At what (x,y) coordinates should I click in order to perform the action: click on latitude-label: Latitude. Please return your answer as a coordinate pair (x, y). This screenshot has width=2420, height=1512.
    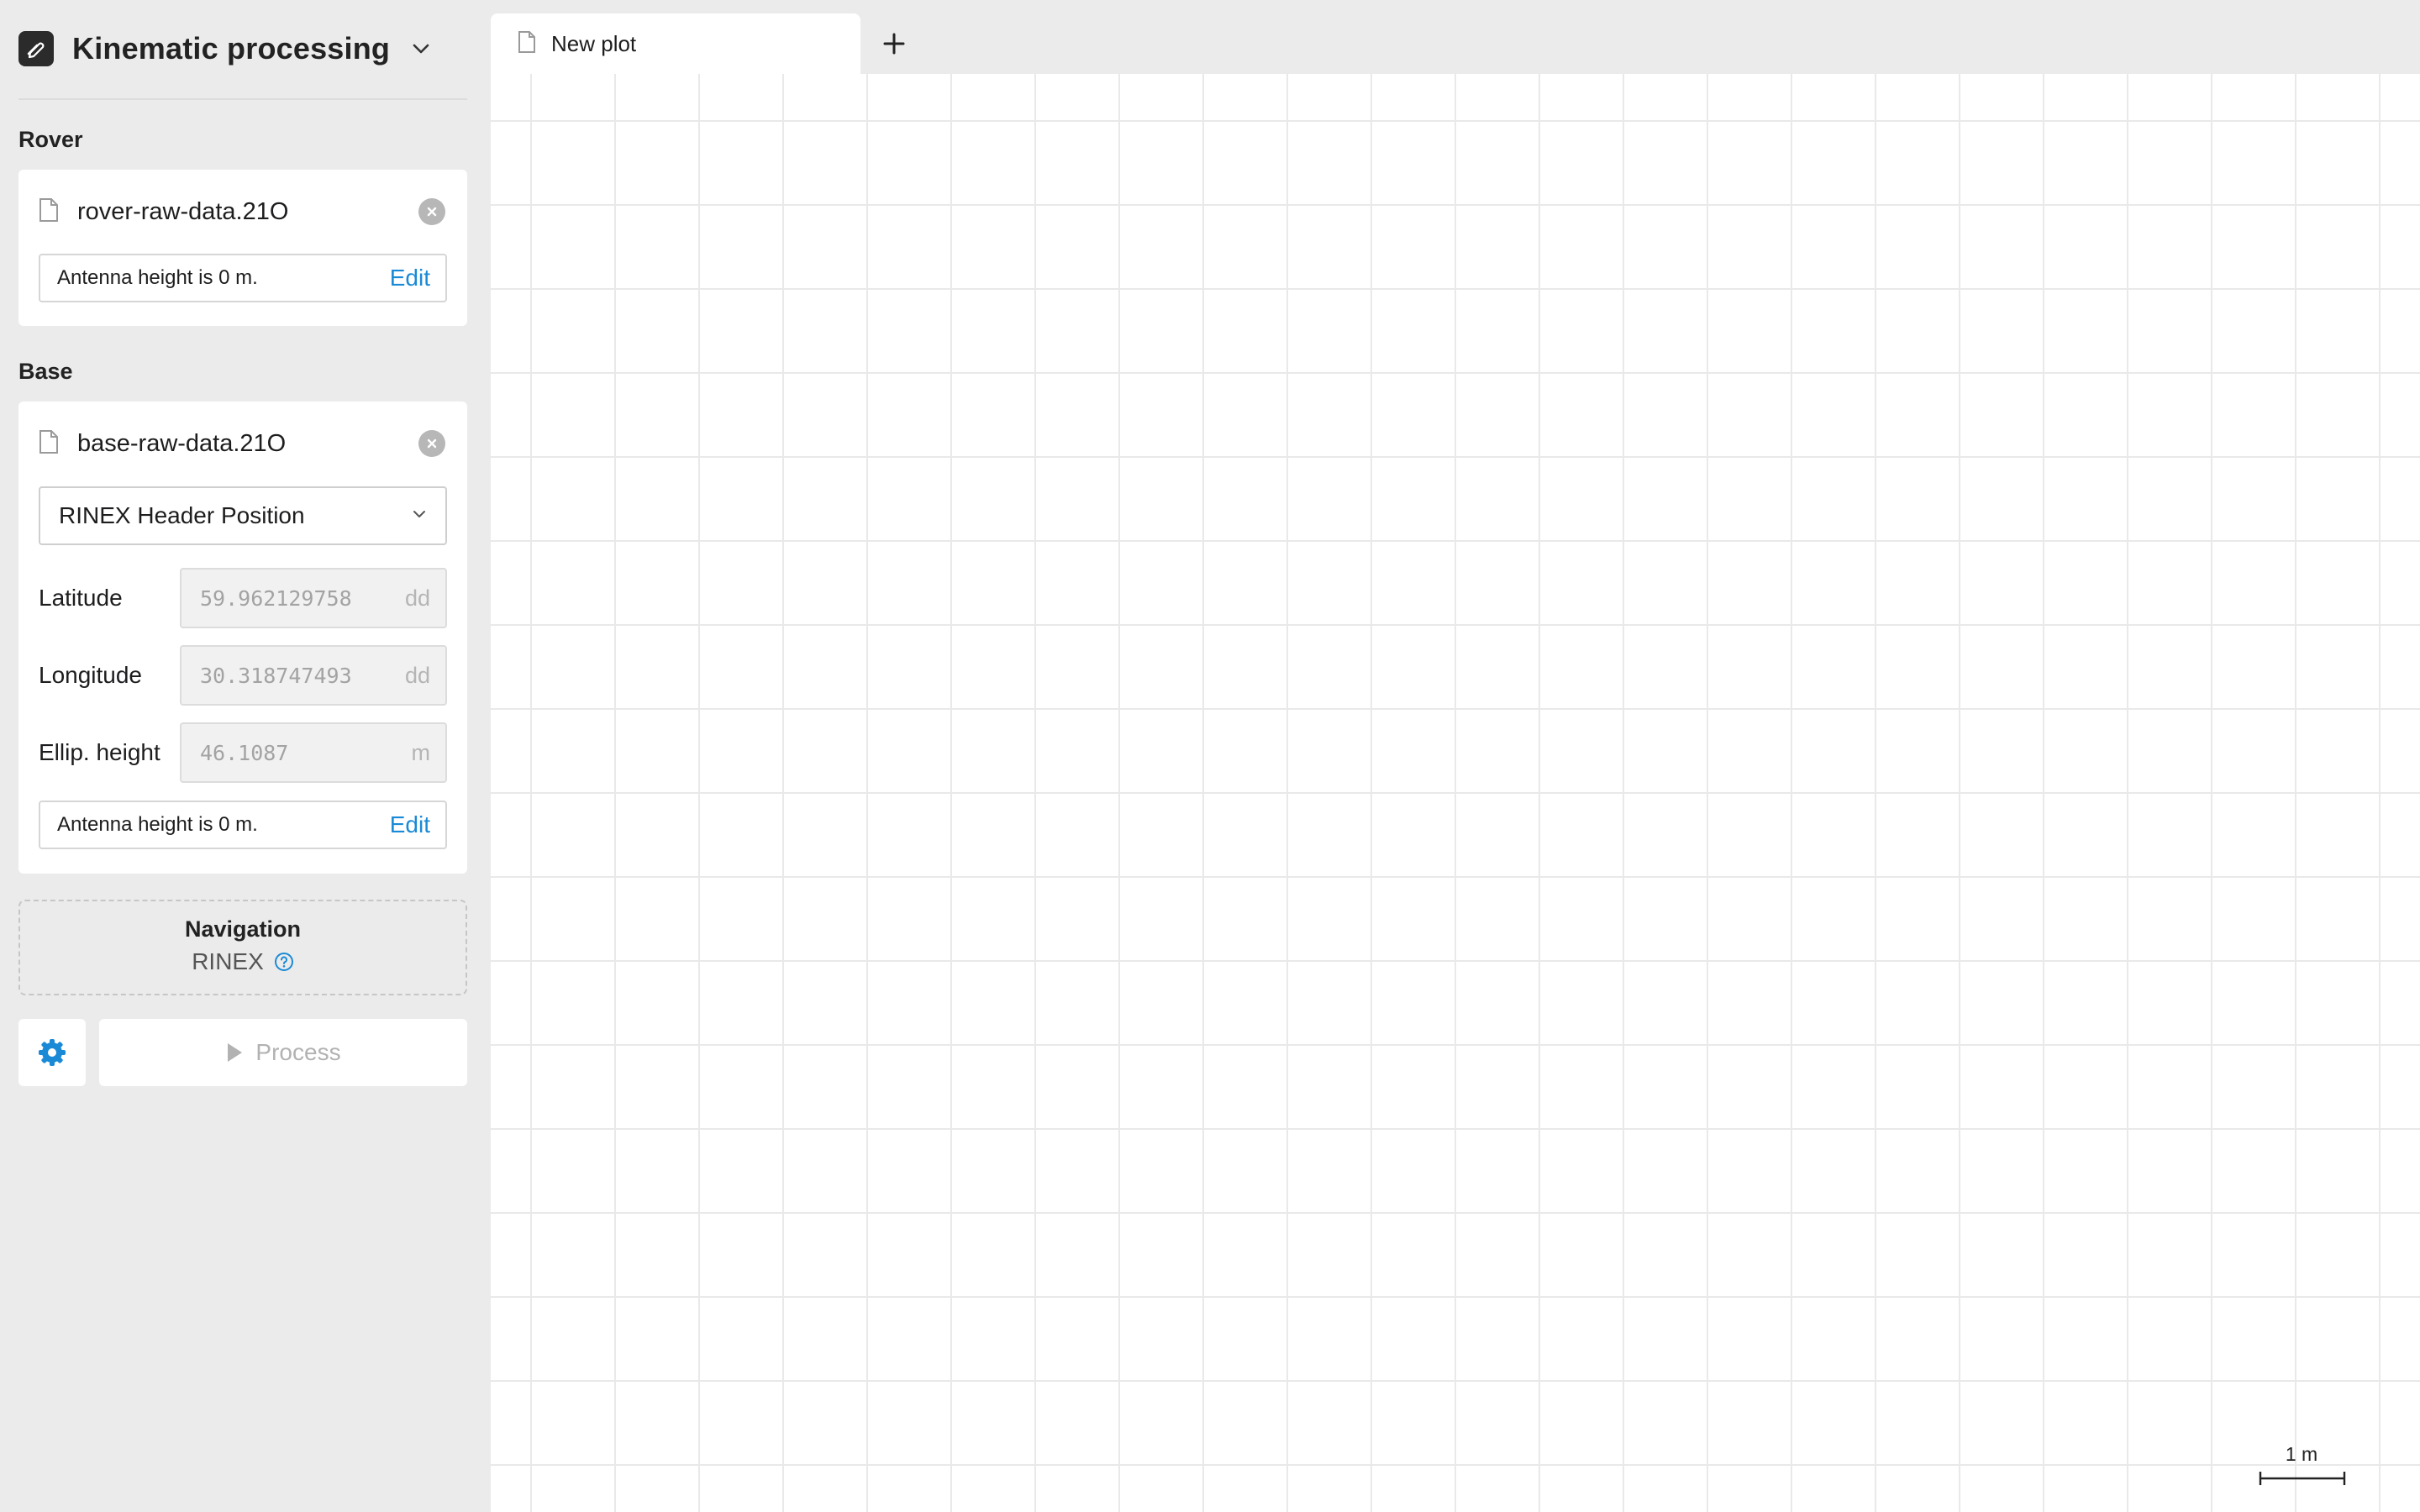
    Looking at the image, I should click on (81, 598).